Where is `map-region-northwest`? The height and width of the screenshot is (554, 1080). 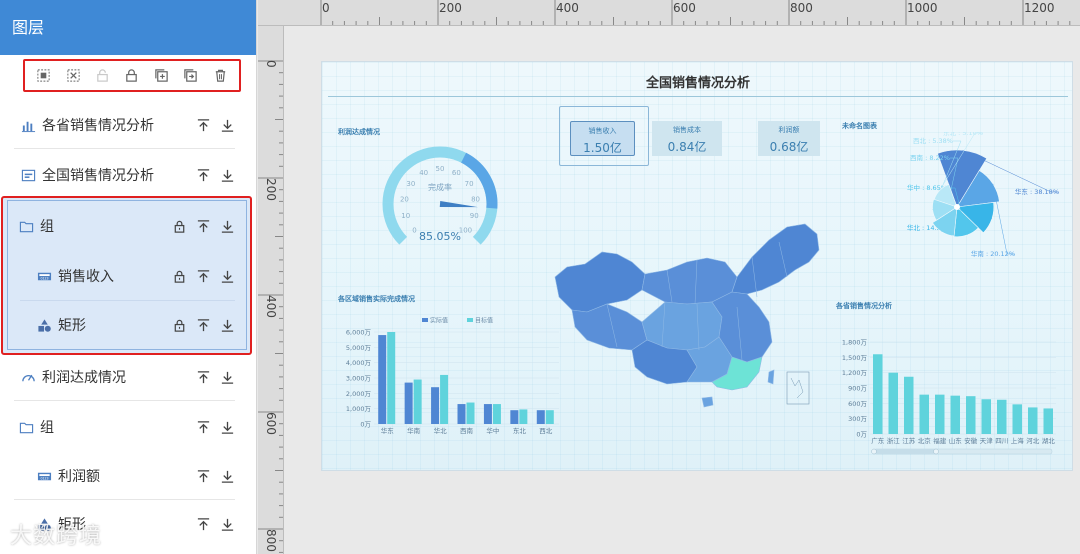 map-region-northwest is located at coordinates (600, 282).